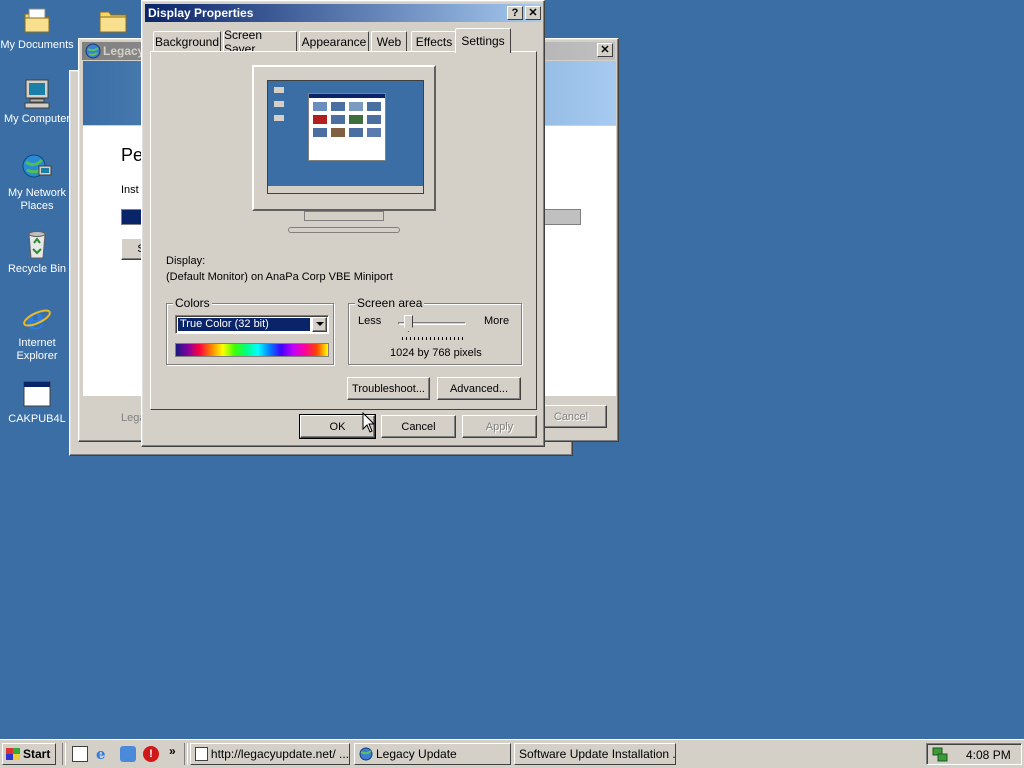  What do you see at coordinates (172, 751) in the screenshot?
I see `quicklaunch-chevron: »` at bounding box center [172, 751].